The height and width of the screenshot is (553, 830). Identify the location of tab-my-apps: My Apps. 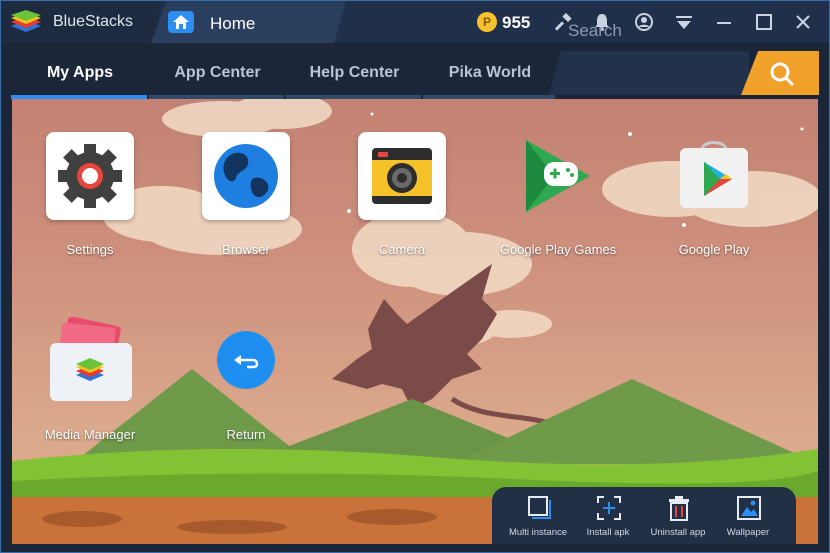
(80, 71).